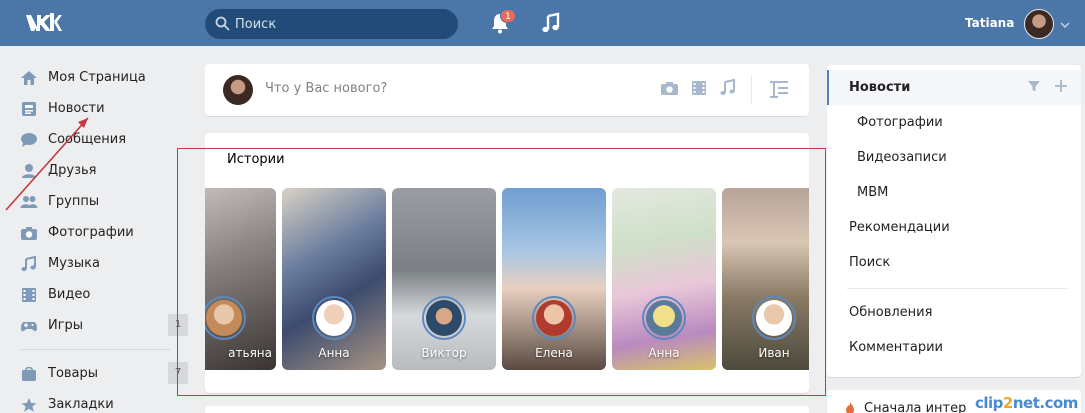 This screenshot has height=413, width=1085. I want to click on watermark-part1: clip, so click(989, 403).